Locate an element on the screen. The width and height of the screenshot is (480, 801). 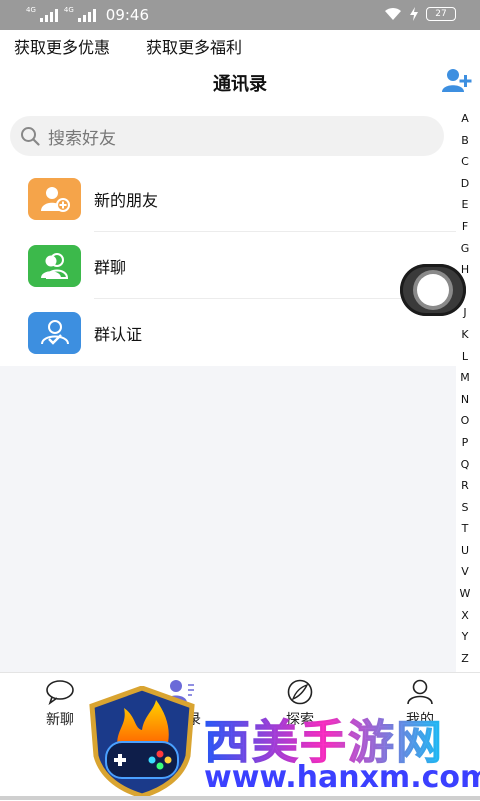
index-letter-a: A is located at coordinates (465, 119).